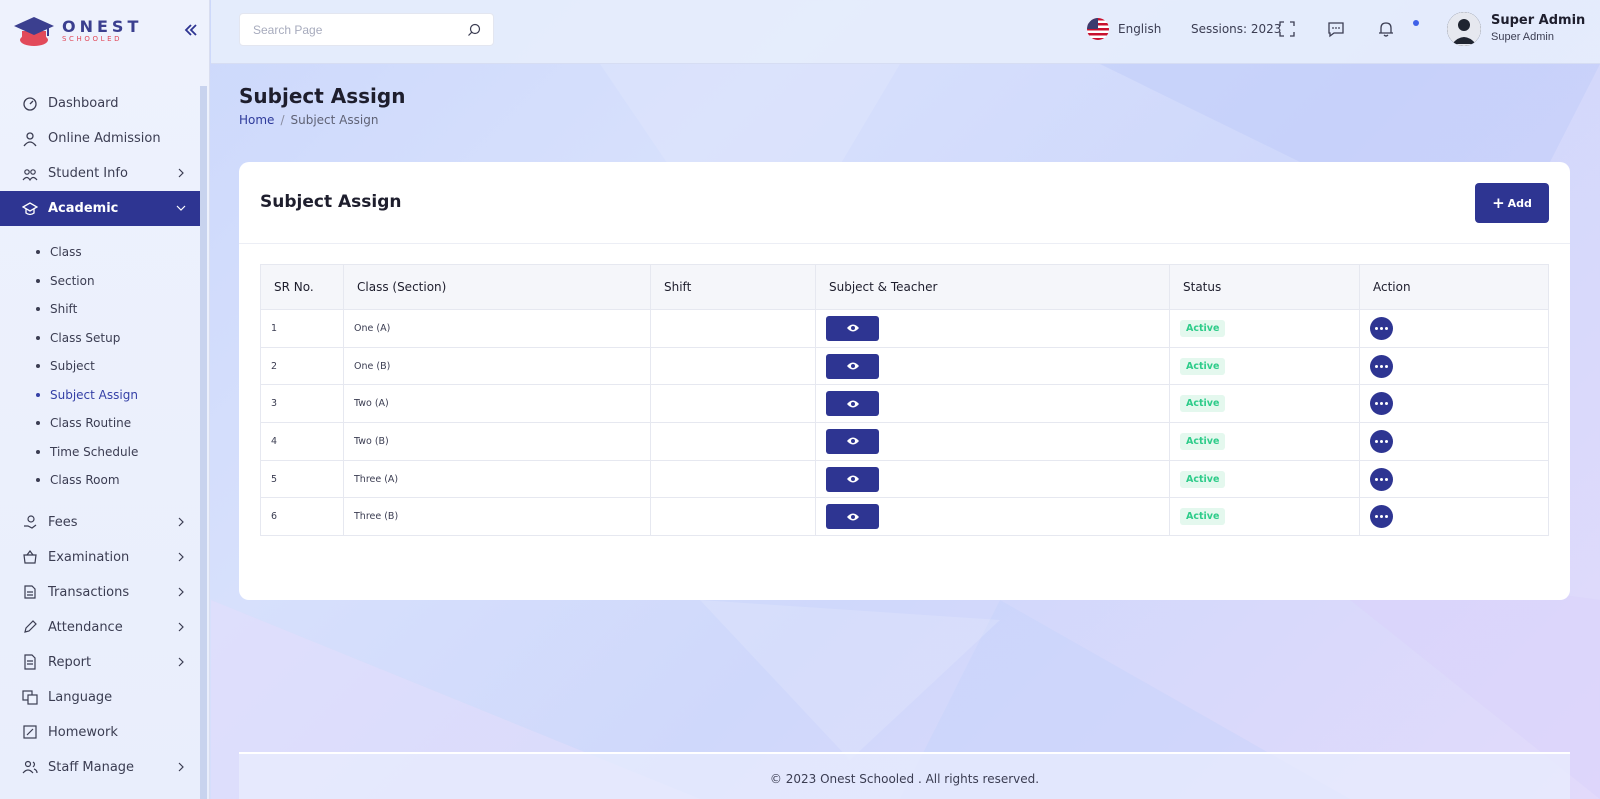  I want to click on sidebar-item-online-admission: Online Admission, so click(101, 138).